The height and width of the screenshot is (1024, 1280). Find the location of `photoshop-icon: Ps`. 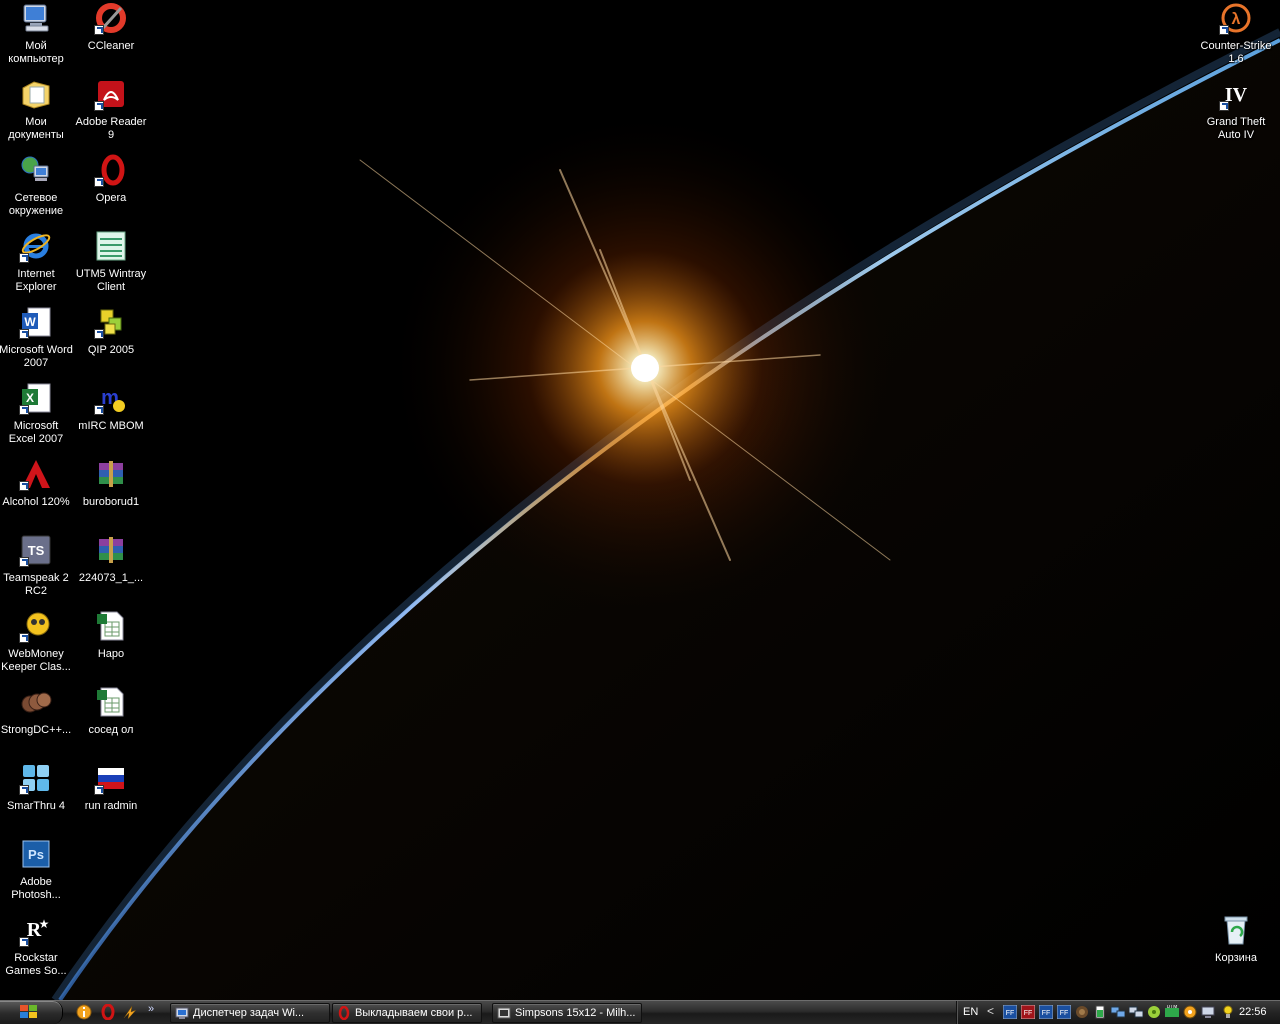

photoshop-icon: Ps is located at coordinates (36, 854).